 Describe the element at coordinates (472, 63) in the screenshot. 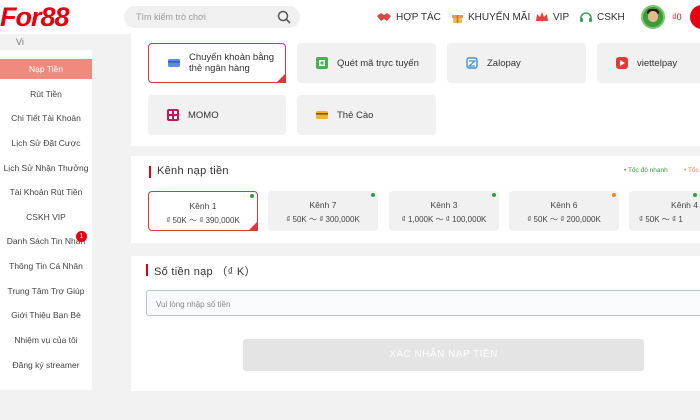

I see `zalopay-icon` at that location.